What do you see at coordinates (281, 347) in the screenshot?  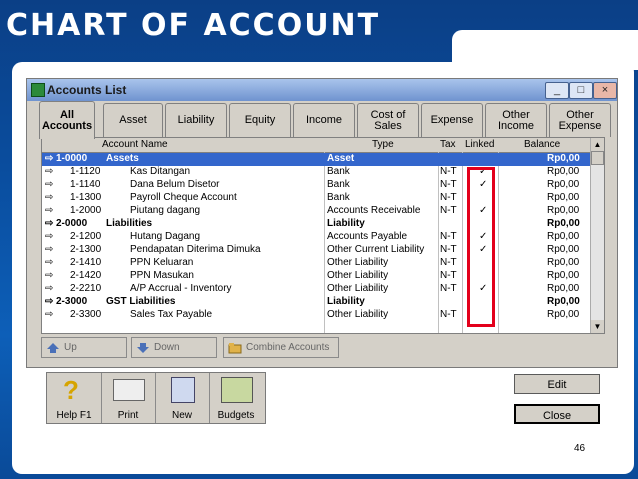 I see `combine-accounts-button: Combine Accounts` at bounding box center [281, 347].